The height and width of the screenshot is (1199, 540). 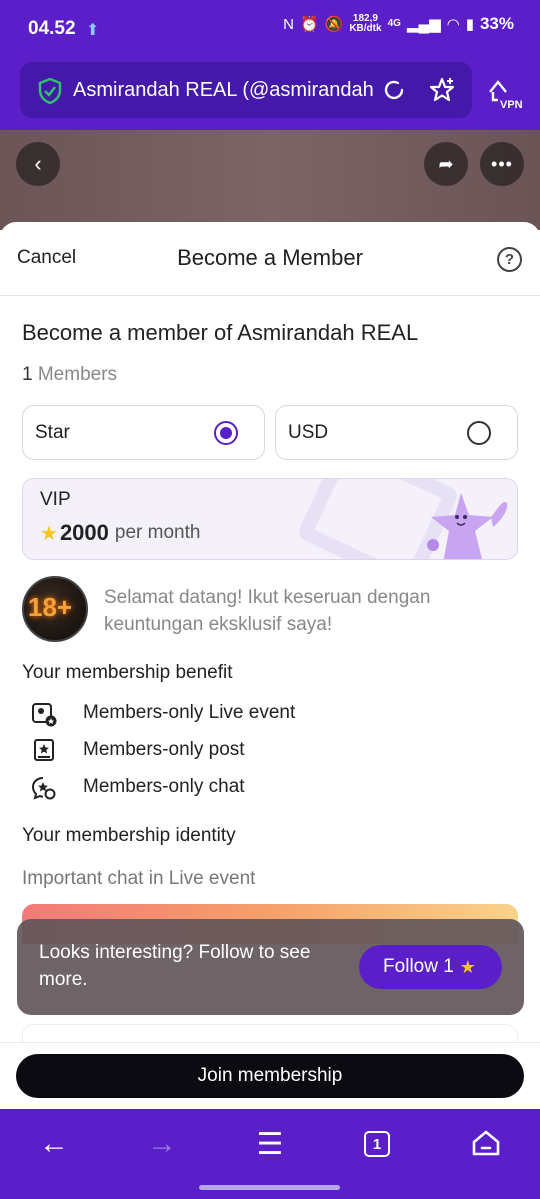 I want to click on back-button: ‹, so click(x=38, y=164).